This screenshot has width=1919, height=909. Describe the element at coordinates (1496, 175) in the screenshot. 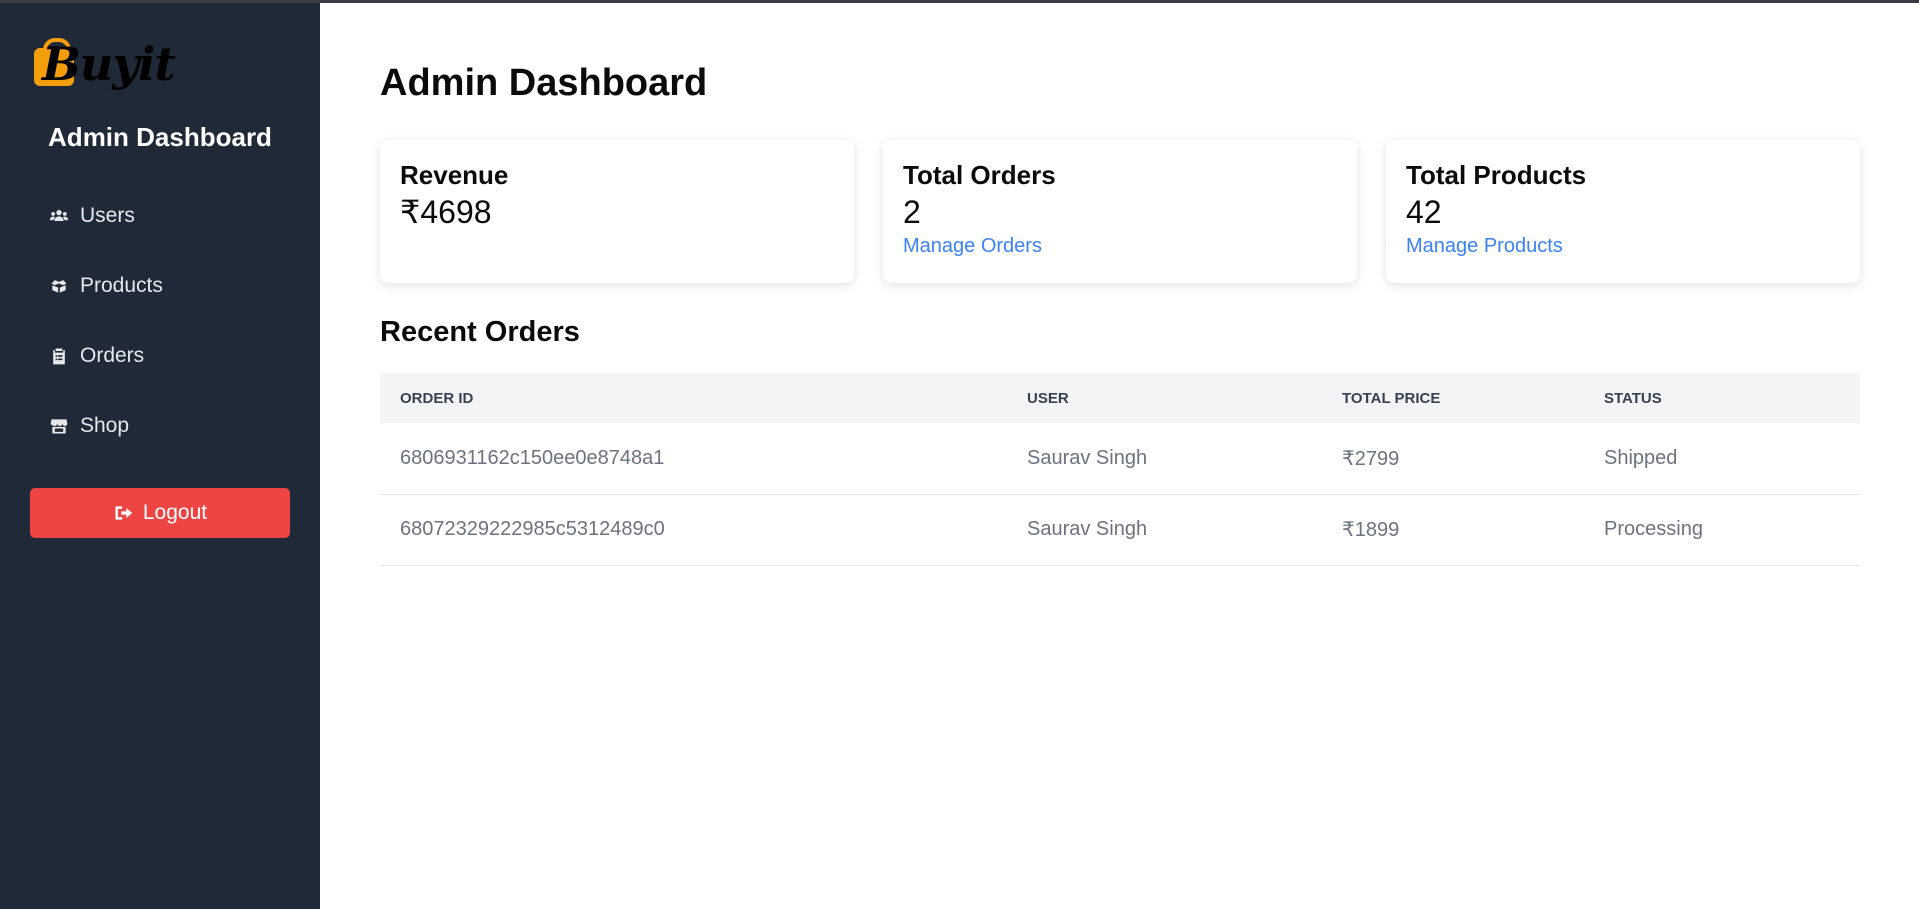

I see `card-title: Total Products` at that location.